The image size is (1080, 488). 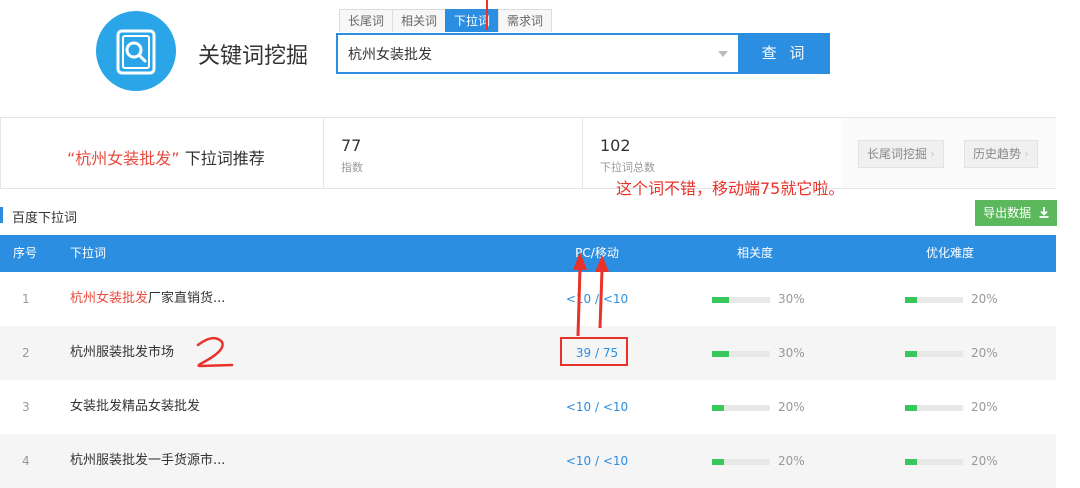 What do you see at coordinates (949, 153) in the screenshot?
I see `summary-actions: 长尾词挖掘 › 历史趋势 ›` at bounding box center [949, 153].